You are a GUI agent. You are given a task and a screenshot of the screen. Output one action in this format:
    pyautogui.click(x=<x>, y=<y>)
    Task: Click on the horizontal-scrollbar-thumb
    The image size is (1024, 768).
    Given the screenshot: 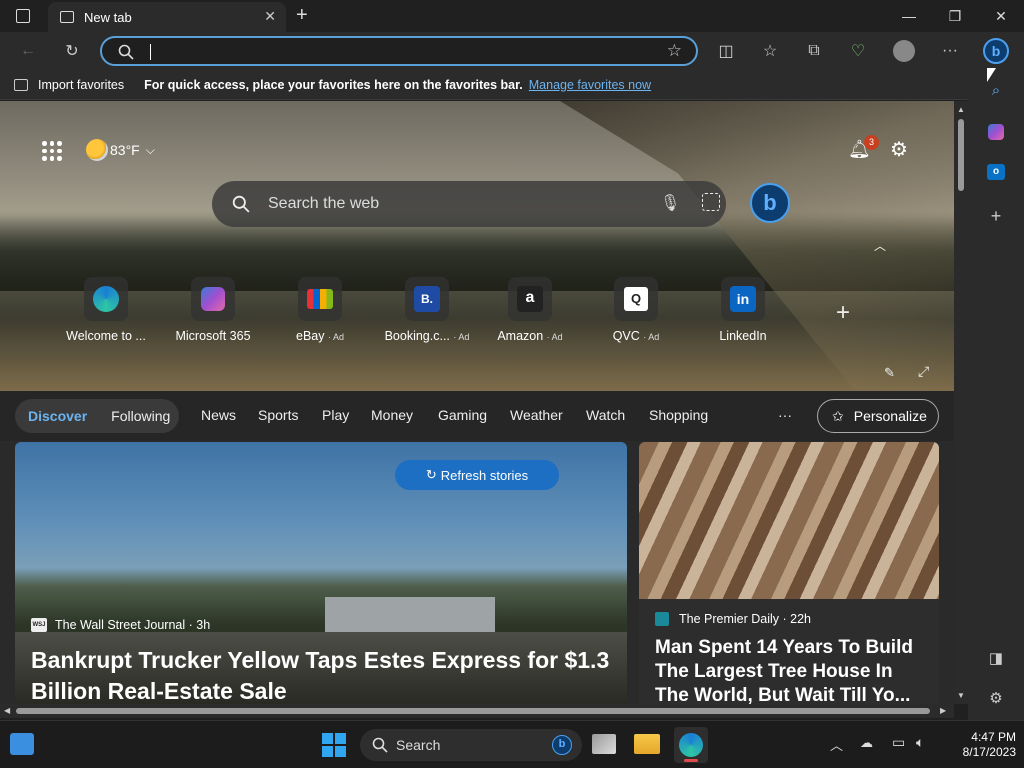 What is the action you would take?
    pyautogui.click(x=473, y=711)
    